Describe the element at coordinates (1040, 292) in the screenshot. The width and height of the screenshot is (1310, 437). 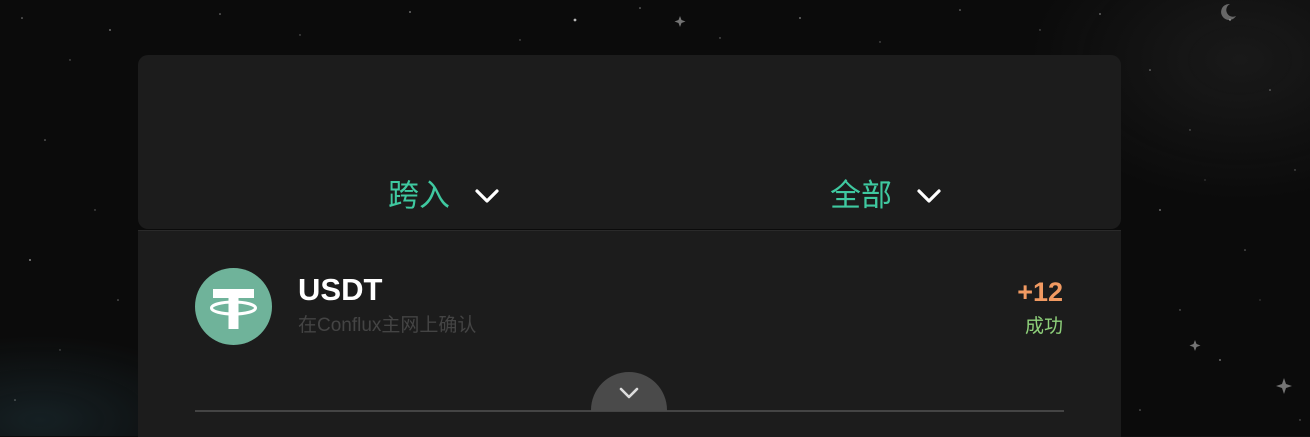
I see `transaction-amount: +12` at that location.